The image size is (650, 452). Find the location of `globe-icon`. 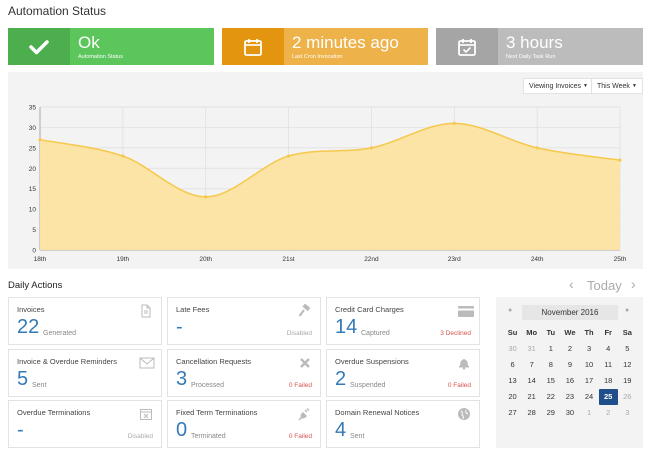

globe-icon is located at coordinates (464, 414).